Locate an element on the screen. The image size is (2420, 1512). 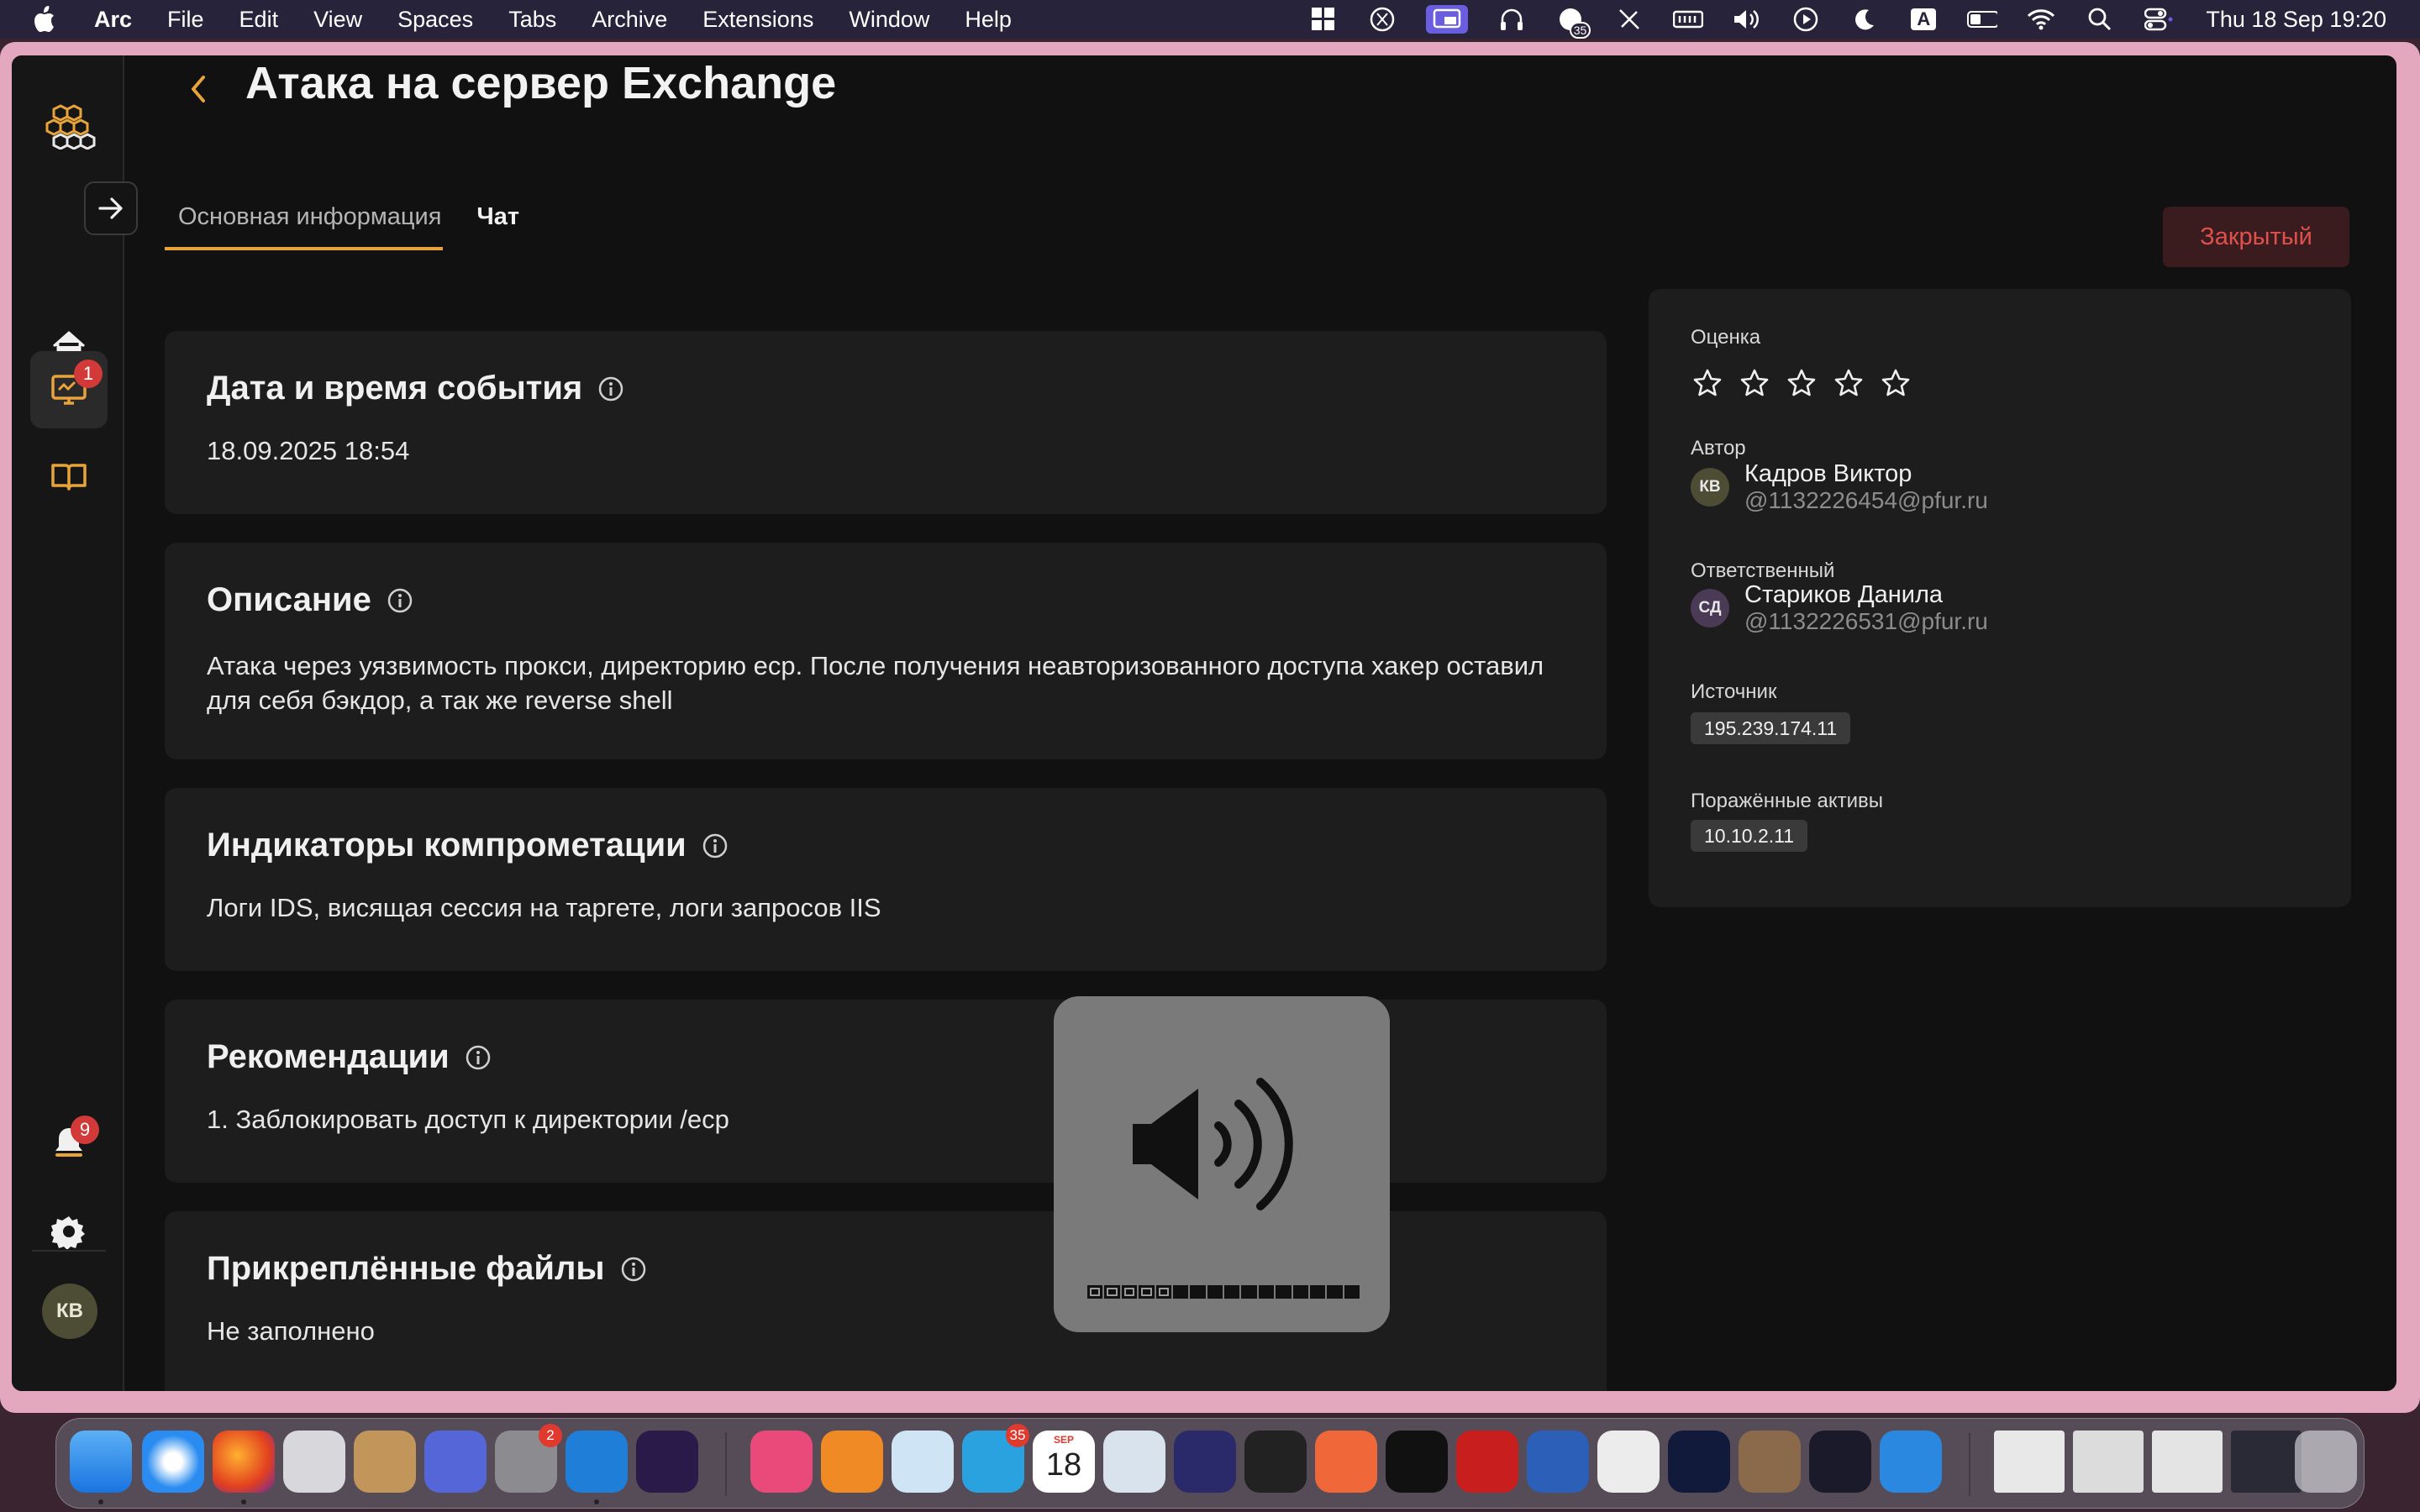
dock-word-icon is located at coordinates (1558, 1462).